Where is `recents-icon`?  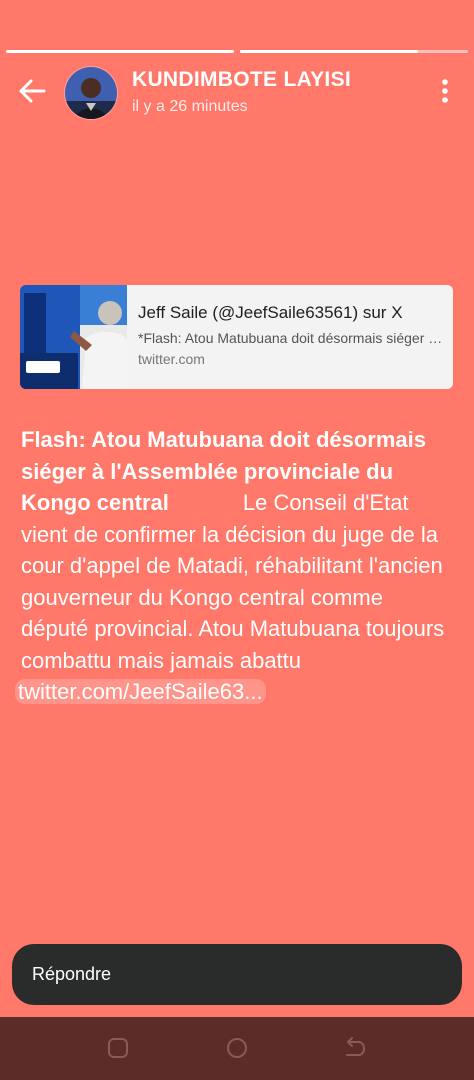 recents-icon is located at coordinates (118, 1048).